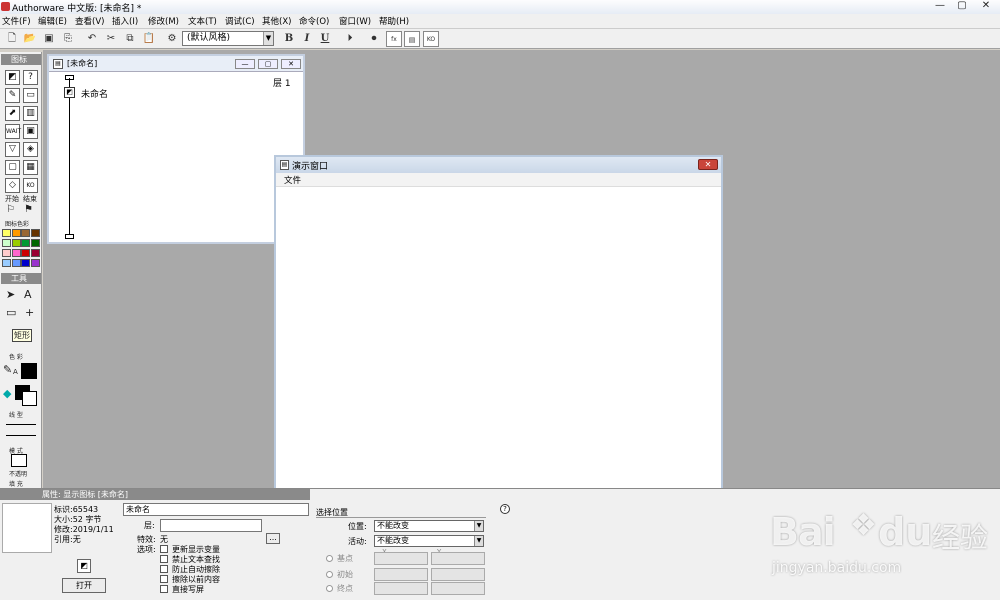 This screenshot has width=1000, height=600. Describe the element at coordinates (245, 64) in the screenshot. I see `design-minimize-button: —` at that location.